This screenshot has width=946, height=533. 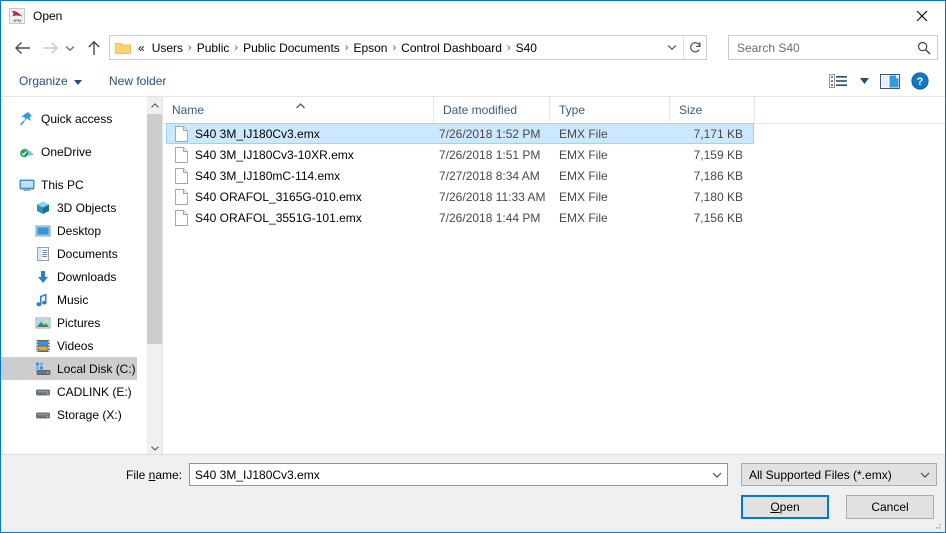 What do you see at coordinates (167, 48) in the screenshot?
I see `breadcrumb-item-users: Users` at bounding box center [167, 48].